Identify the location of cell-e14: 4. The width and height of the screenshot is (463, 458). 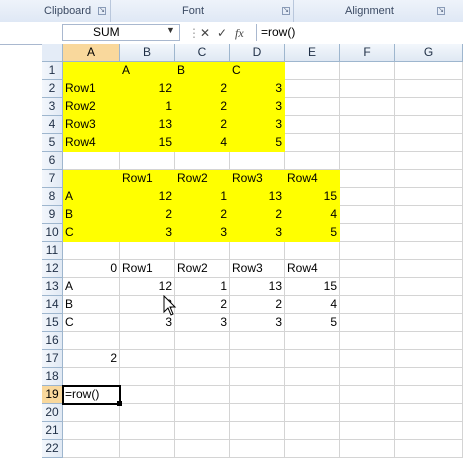
(312, 305).